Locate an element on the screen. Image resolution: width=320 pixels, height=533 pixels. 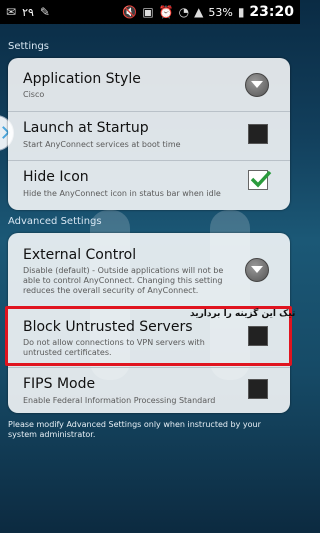
edit-icon: ✎ is located at coordinates (44, 12).